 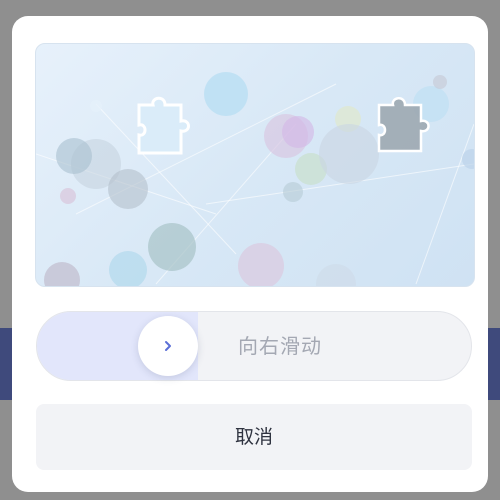 I want to click on chevron-right-icon, so click(x=168, y=346).